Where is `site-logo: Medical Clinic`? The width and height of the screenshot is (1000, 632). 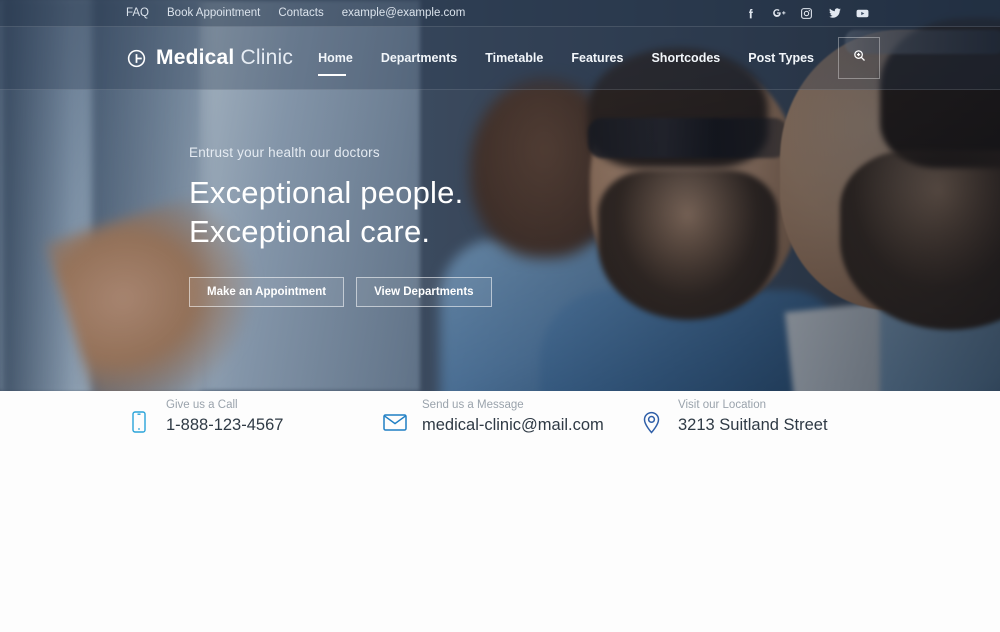
site-logo: Medical Clinic is located at coordinates (209, 58).